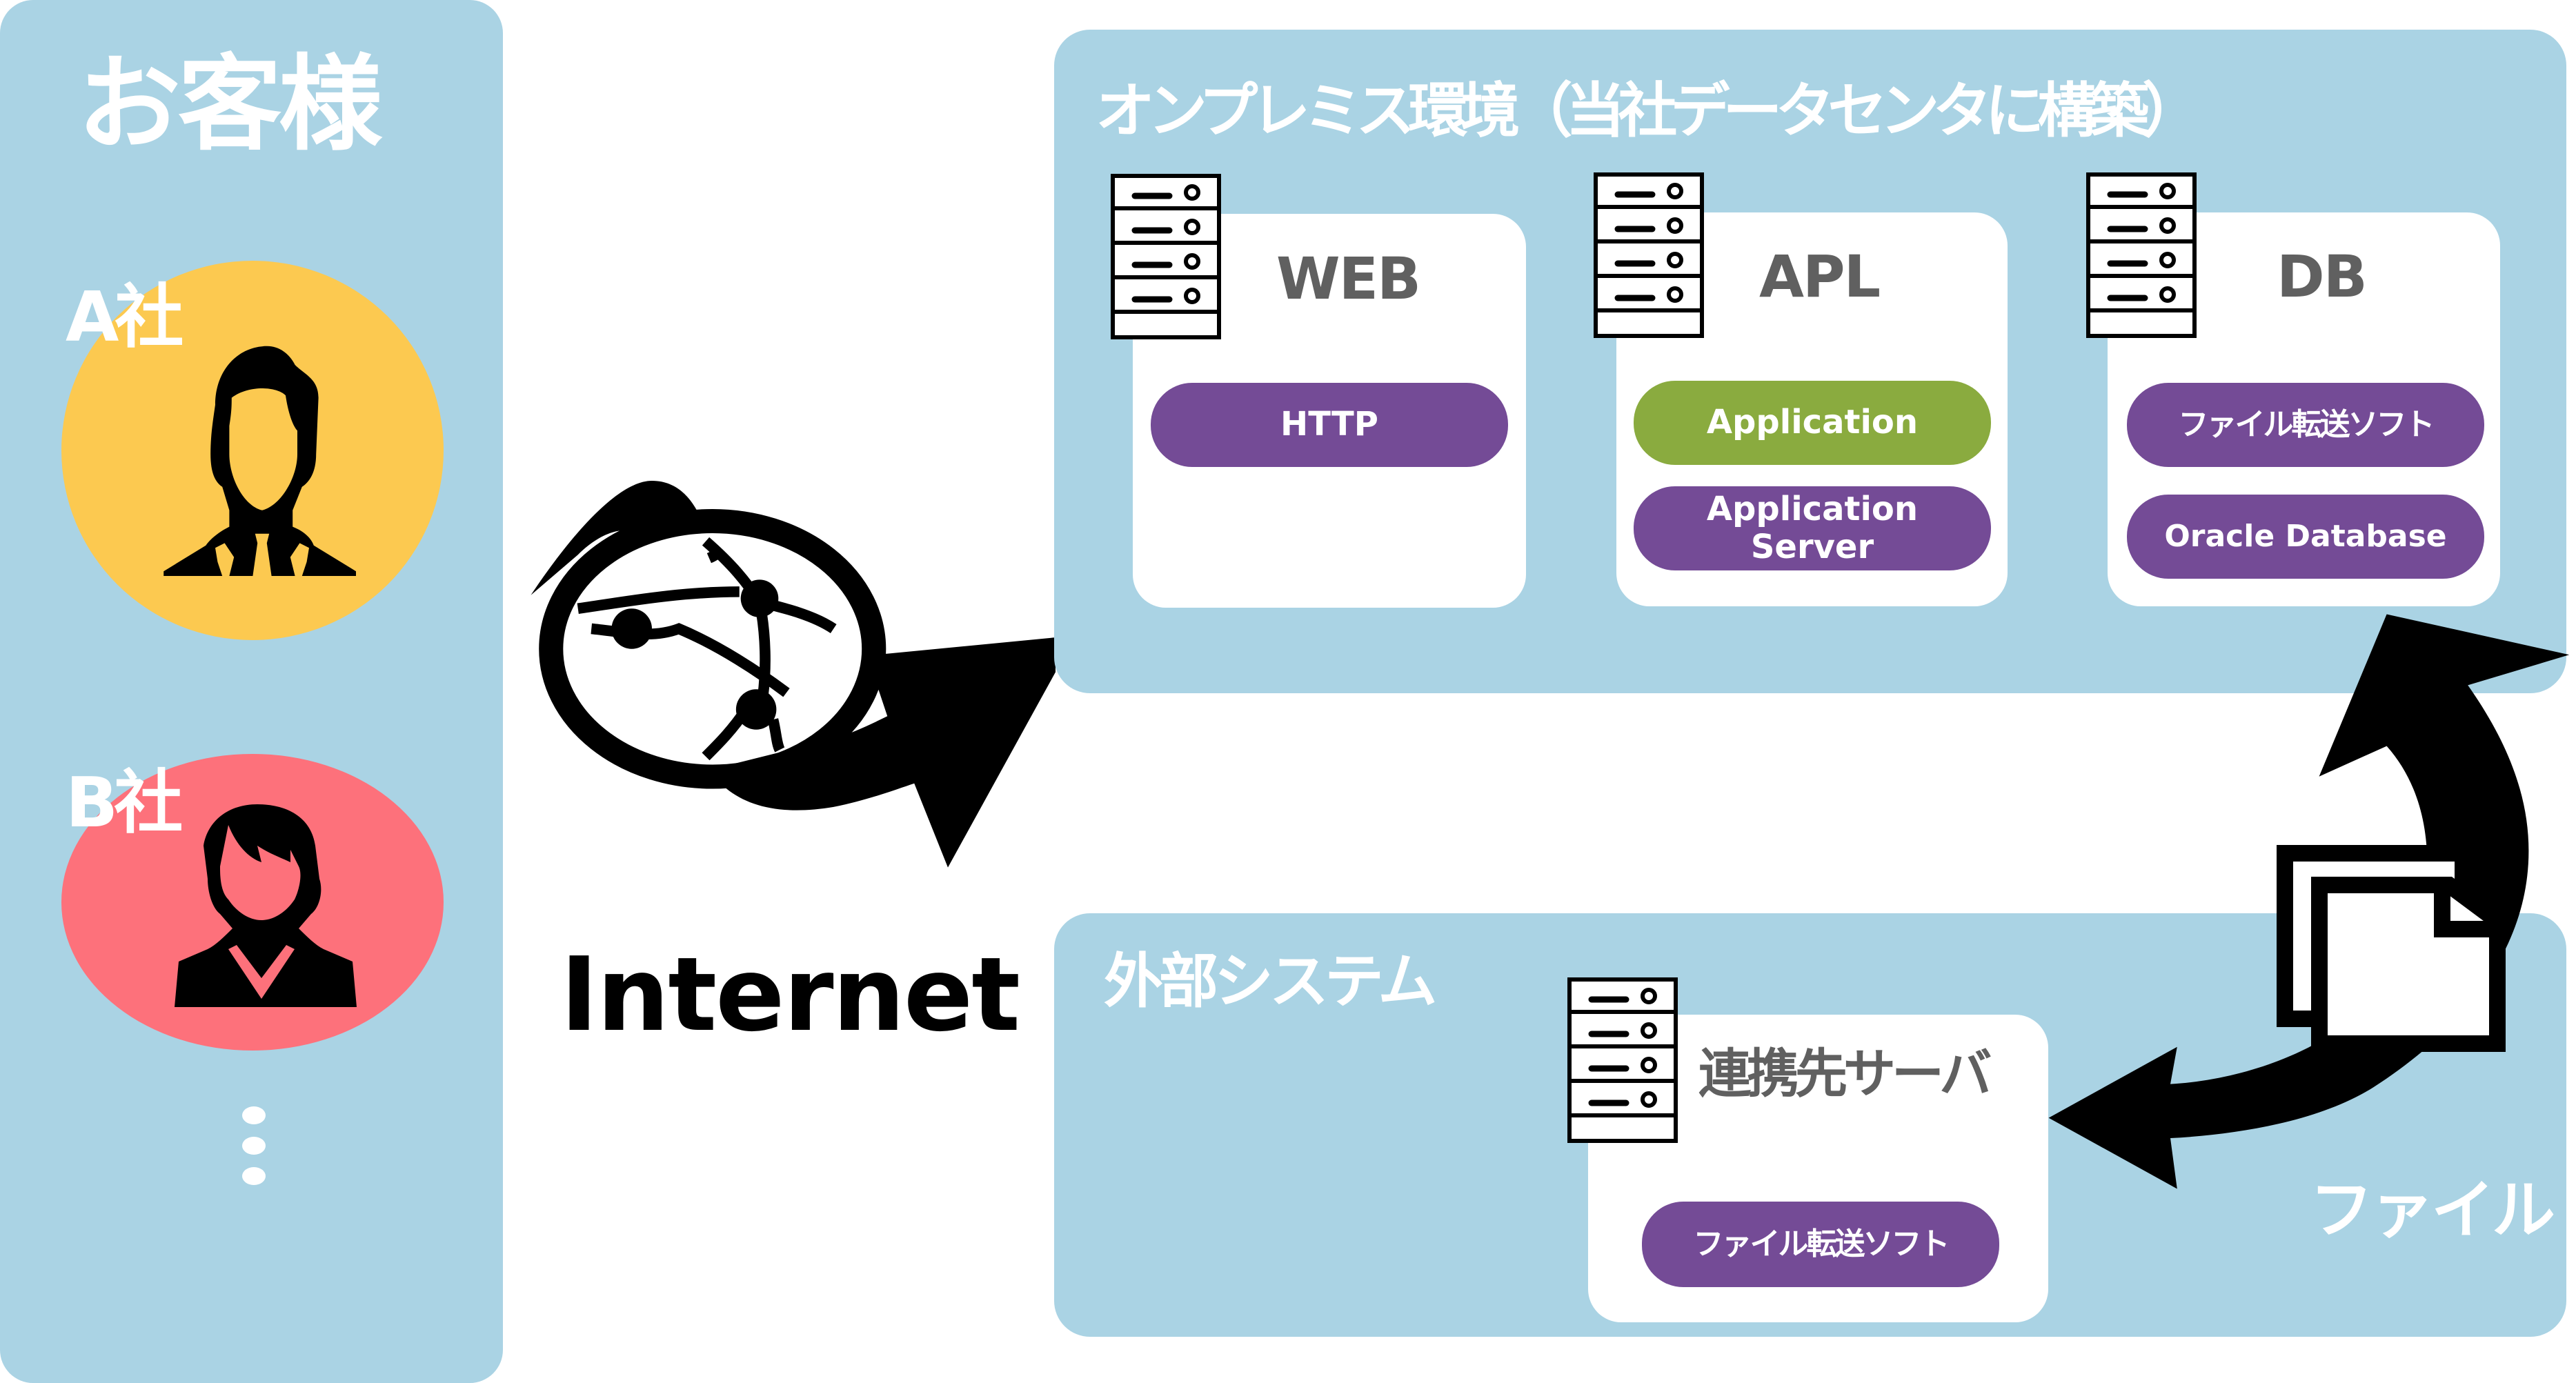  Describe the element at coordinates (1329, 425) in the screenshot. I see `component-http: HTTP` at that location.